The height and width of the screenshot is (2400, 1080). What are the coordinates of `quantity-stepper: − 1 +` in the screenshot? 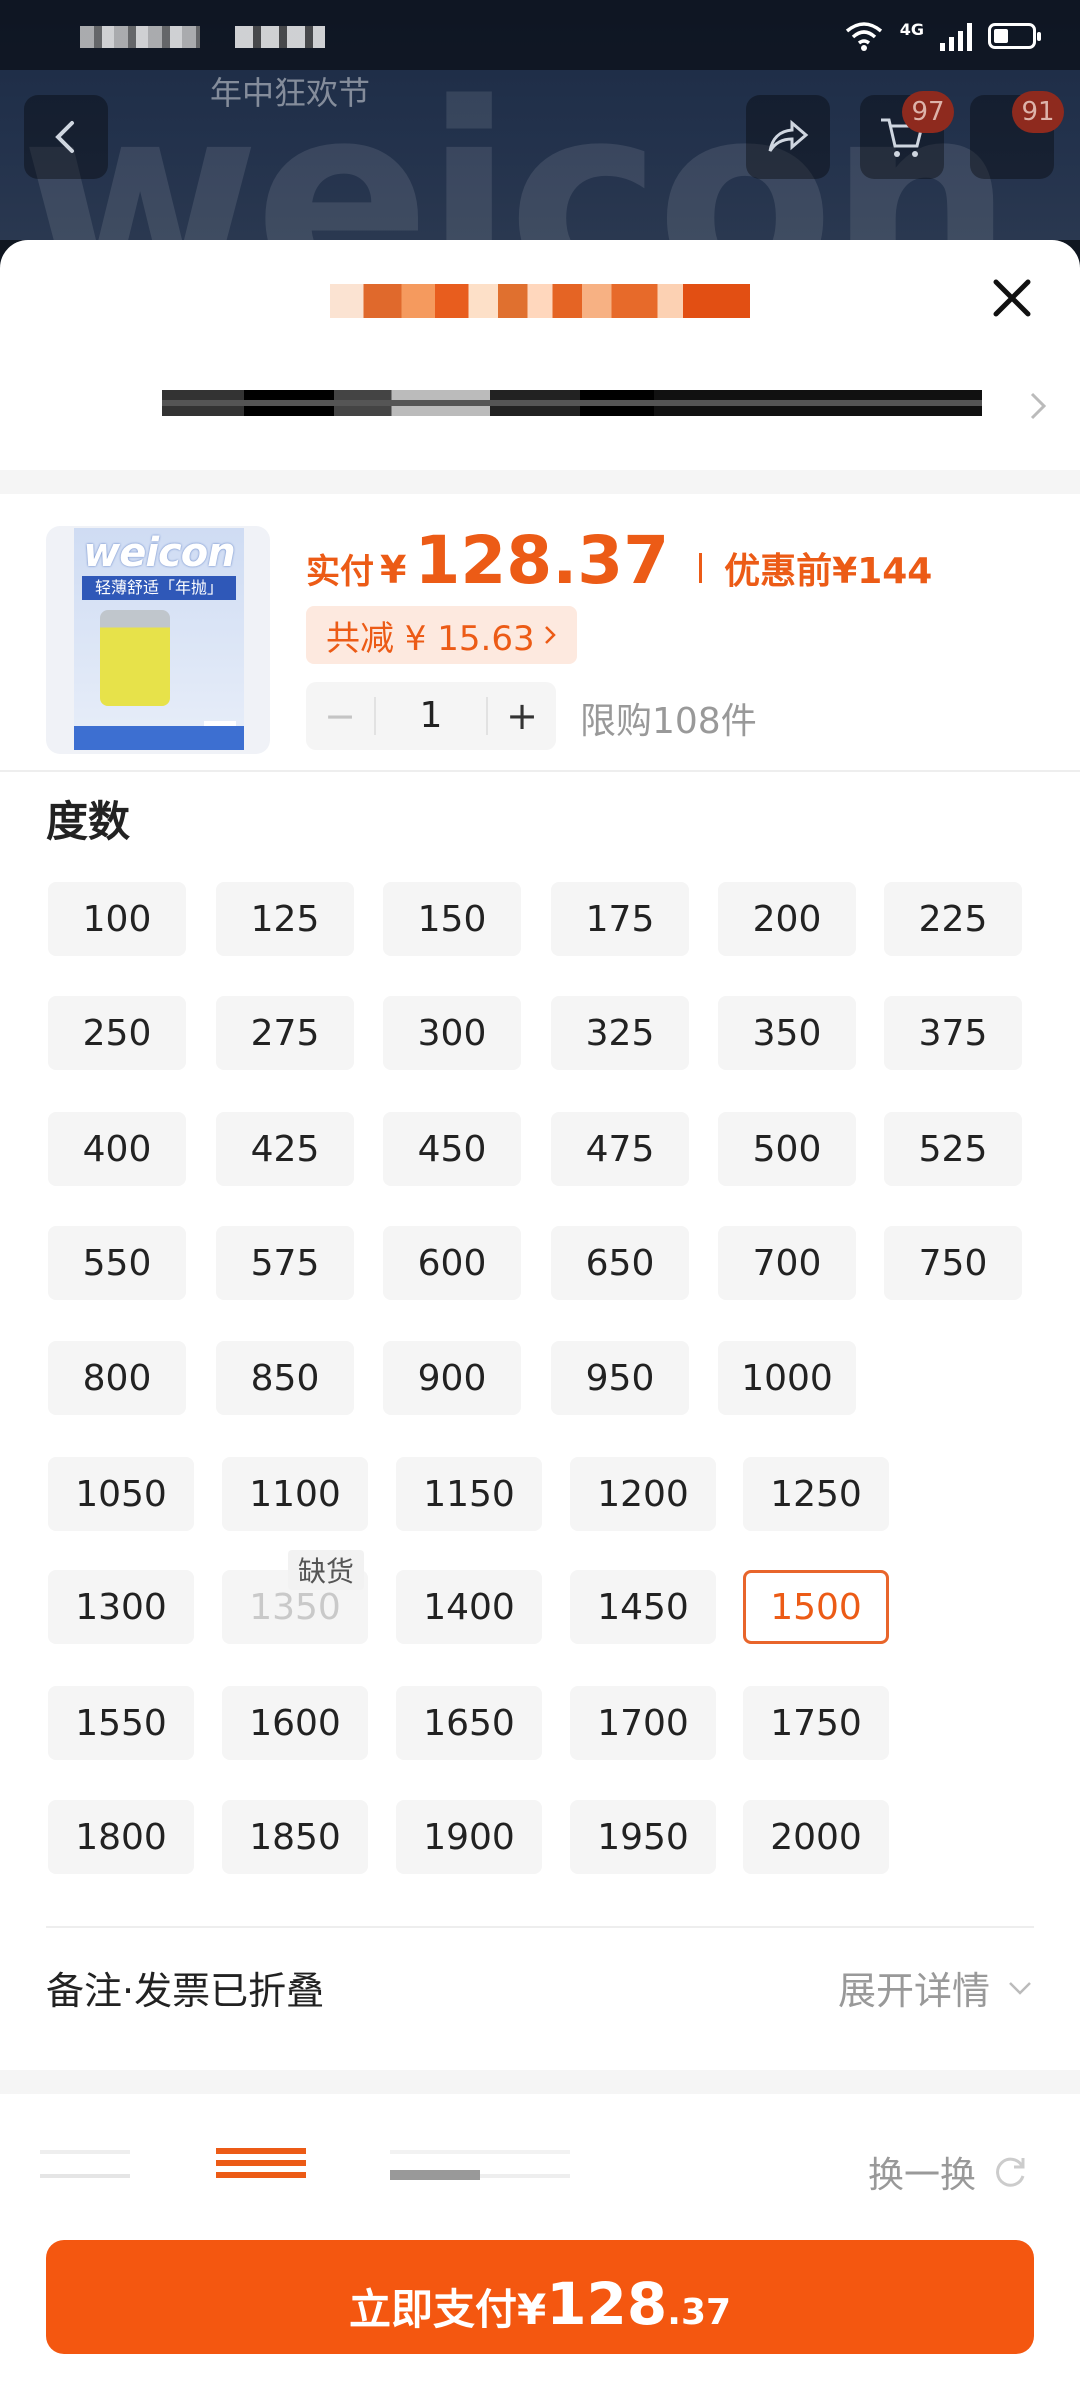 It's located at (431, 716).